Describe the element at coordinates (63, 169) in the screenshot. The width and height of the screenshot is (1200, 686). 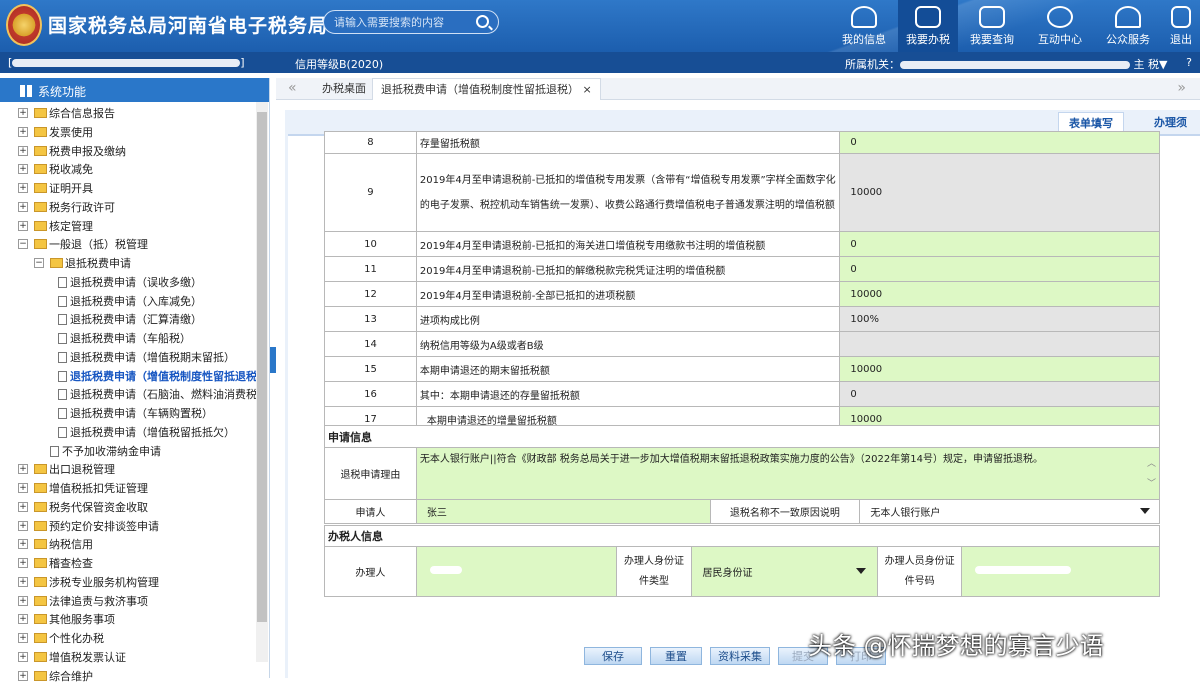
I see `sidebar-item: 税收减免` at that location.